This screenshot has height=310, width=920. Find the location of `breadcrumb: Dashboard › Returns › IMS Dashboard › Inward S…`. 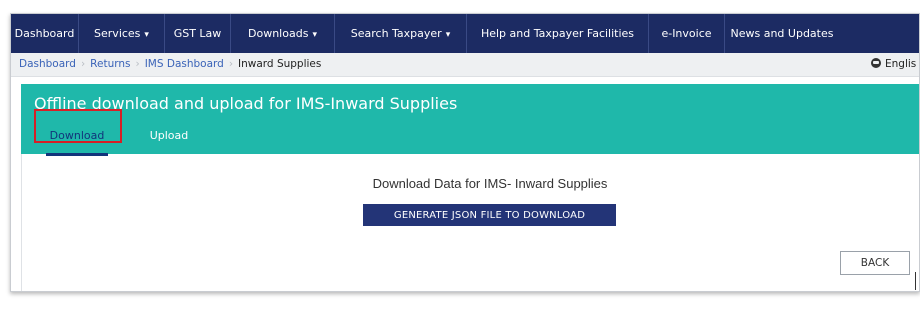

breadcrumb: Dashboard › Returns › IMS Dashboard › Inward S… is located at coordinates (465, 65).